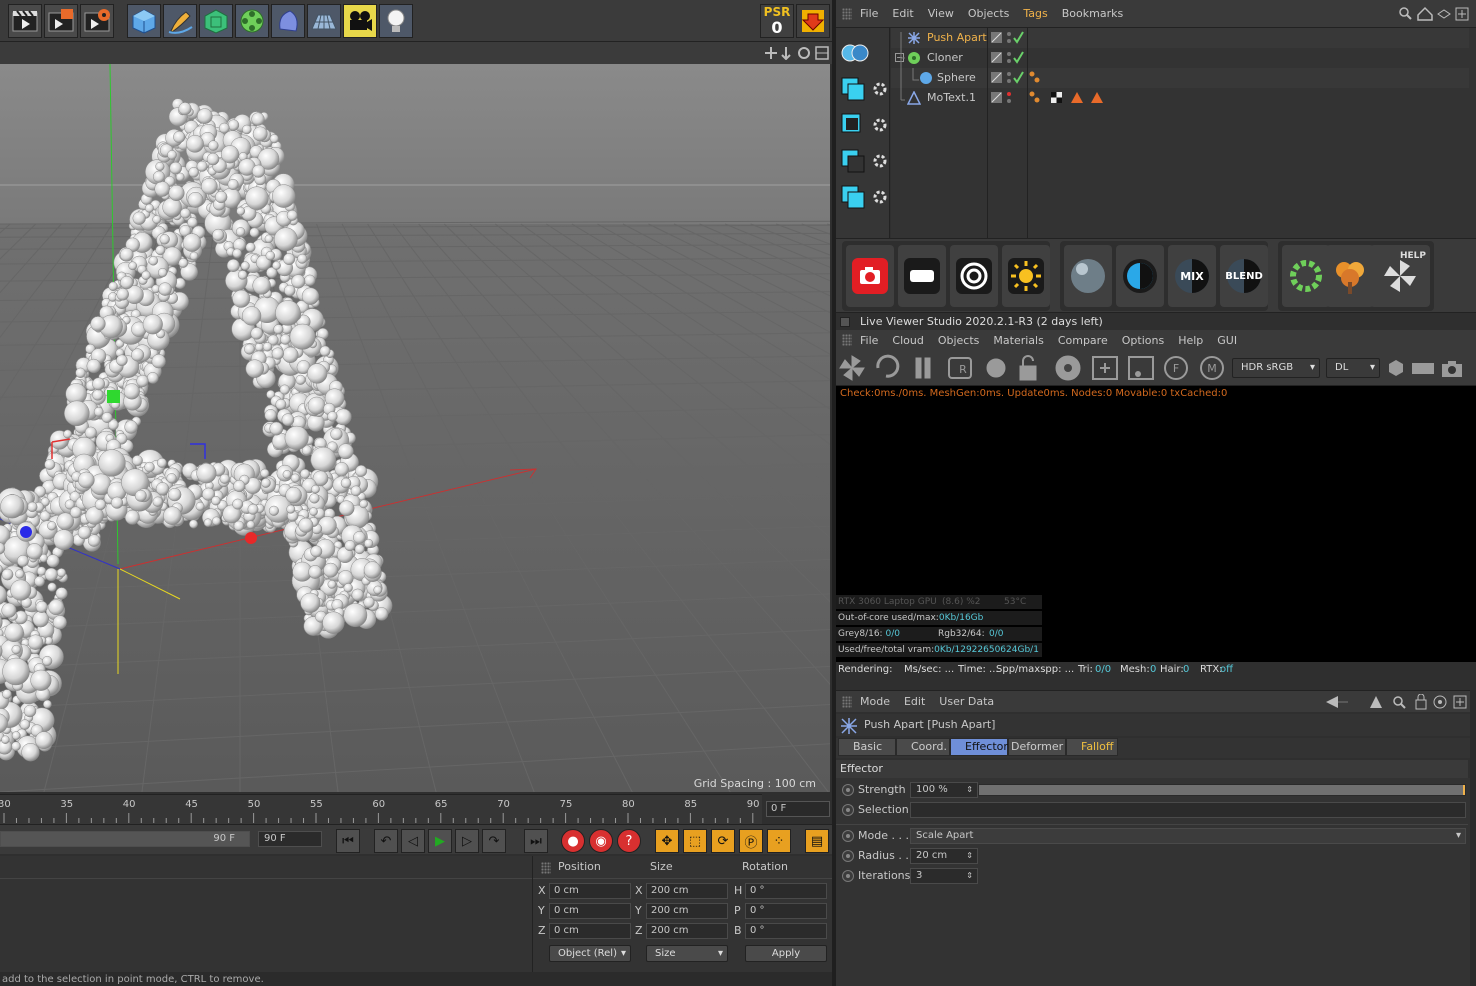 This screenshot has width=1476, height=986. What do you see at coordinates (1035, 13) in the screenshot?
I see `menu-tags: Tags` at bounding box center [1035, 13].